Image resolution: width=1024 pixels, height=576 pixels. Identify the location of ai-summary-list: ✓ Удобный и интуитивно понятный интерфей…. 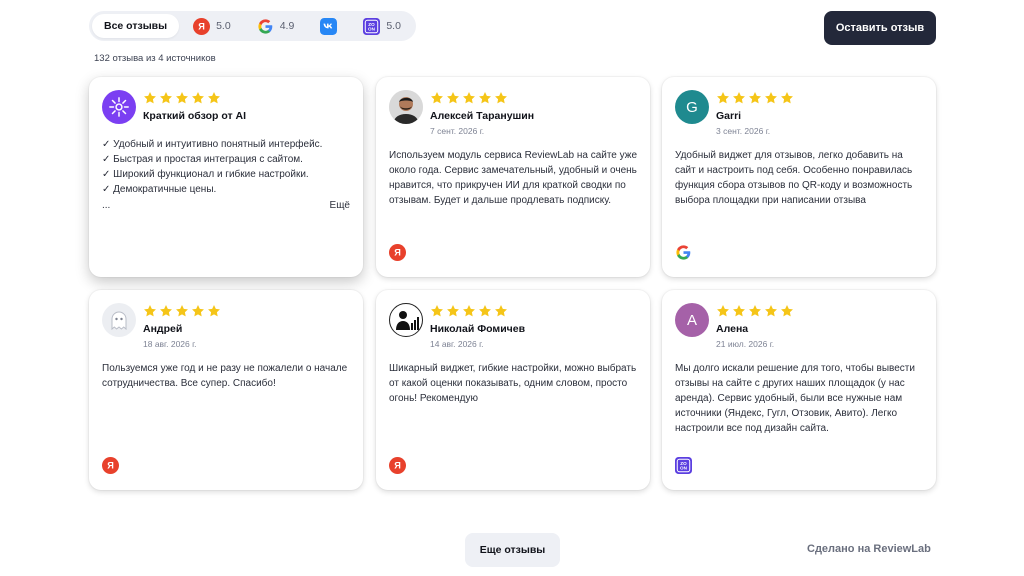
(226, 175).